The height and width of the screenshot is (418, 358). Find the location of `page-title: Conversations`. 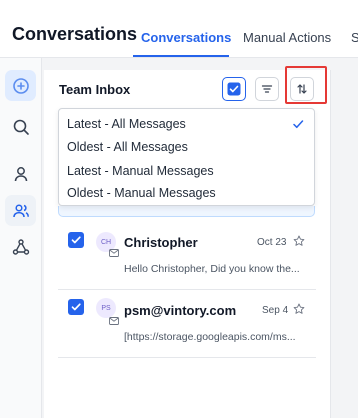

page-title: Conversations is located at coordinates (75, 34).